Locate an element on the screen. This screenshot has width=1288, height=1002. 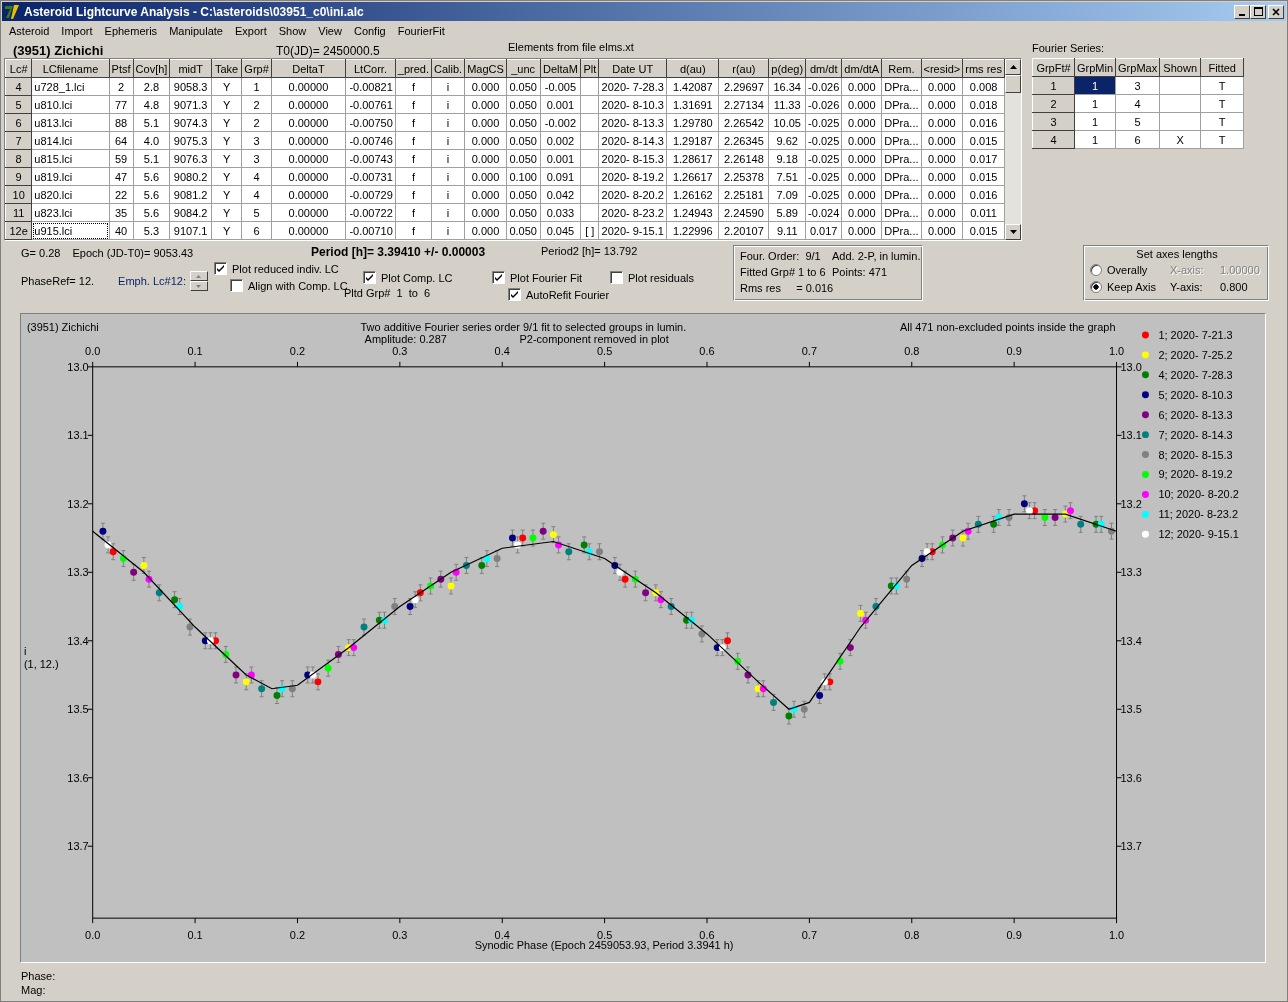
radio-button: Overally is located at coordinates (1130, 270).